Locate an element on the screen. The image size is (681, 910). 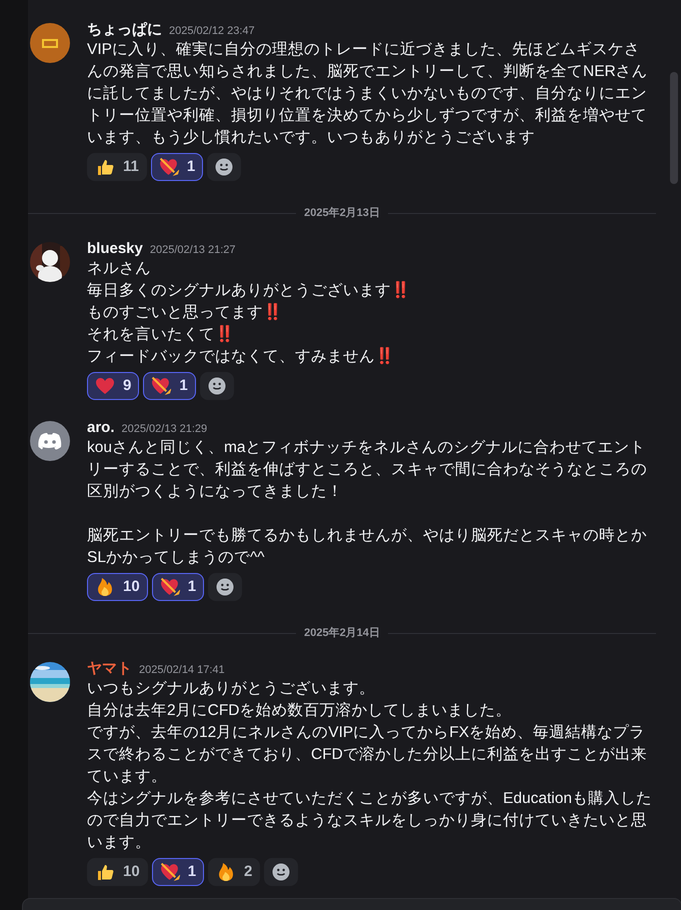
message-text: ですが、去年の12月にネルさんのVIPに入ってからFXを始め、毎週結構なプラスで終わることができており、CFDで溶かした分以上に利益を出すことが出来ています。 is located at coordinates (367, 755).